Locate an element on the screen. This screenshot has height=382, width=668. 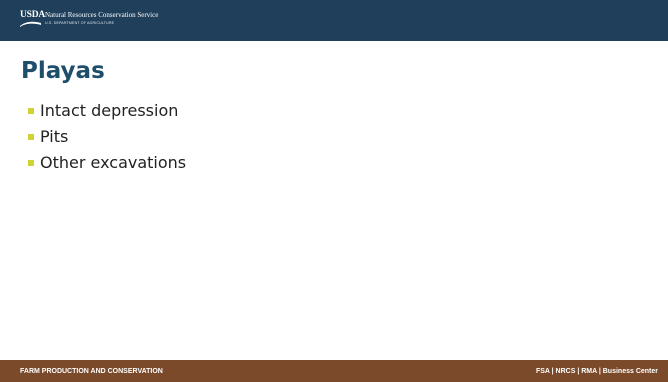
bullet-item: Pits is located at coordinates (107, 137).